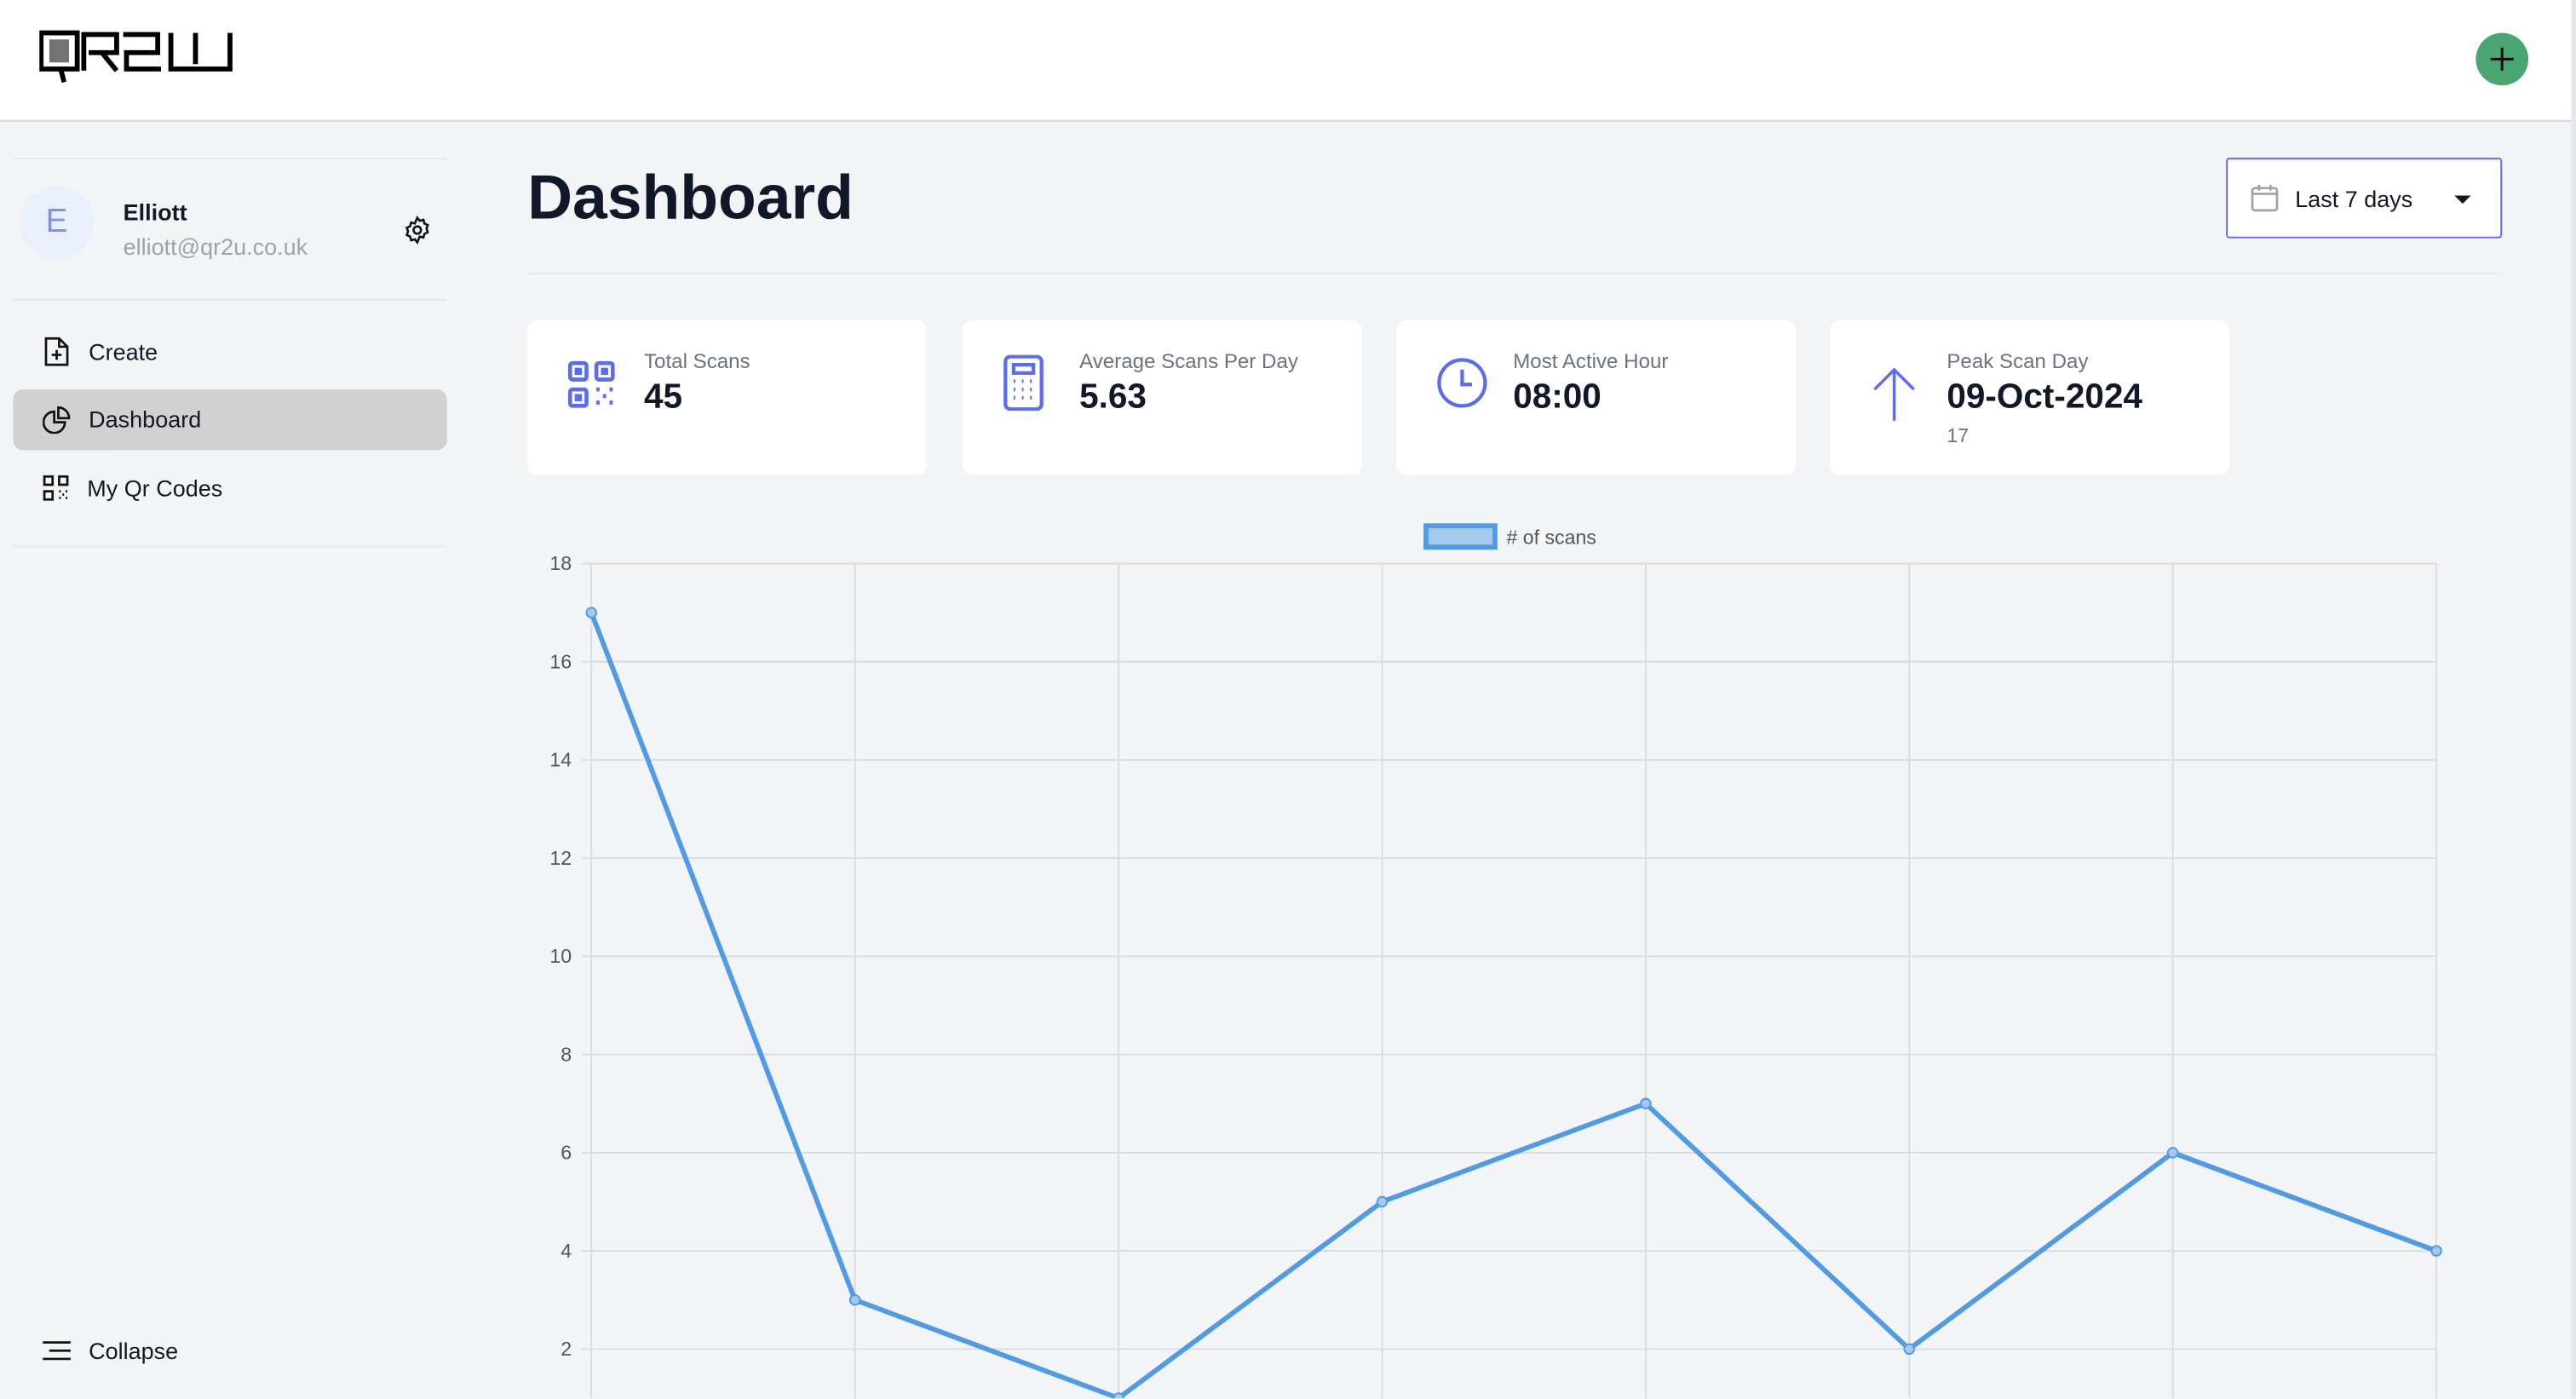 The image size is (2576, 1399). Describe the element at coordinates (1551, 537) in the screenshot. I see `legend-label: # of scans` at that location.